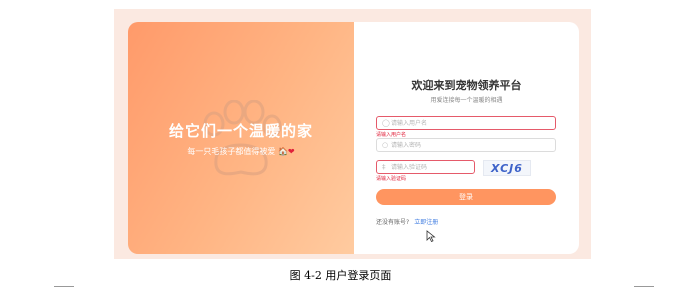  Describe the element at coordinates (240, 131) in the screenshot. I see `welcome-headline: 给它们一个温暖的家` at that location.